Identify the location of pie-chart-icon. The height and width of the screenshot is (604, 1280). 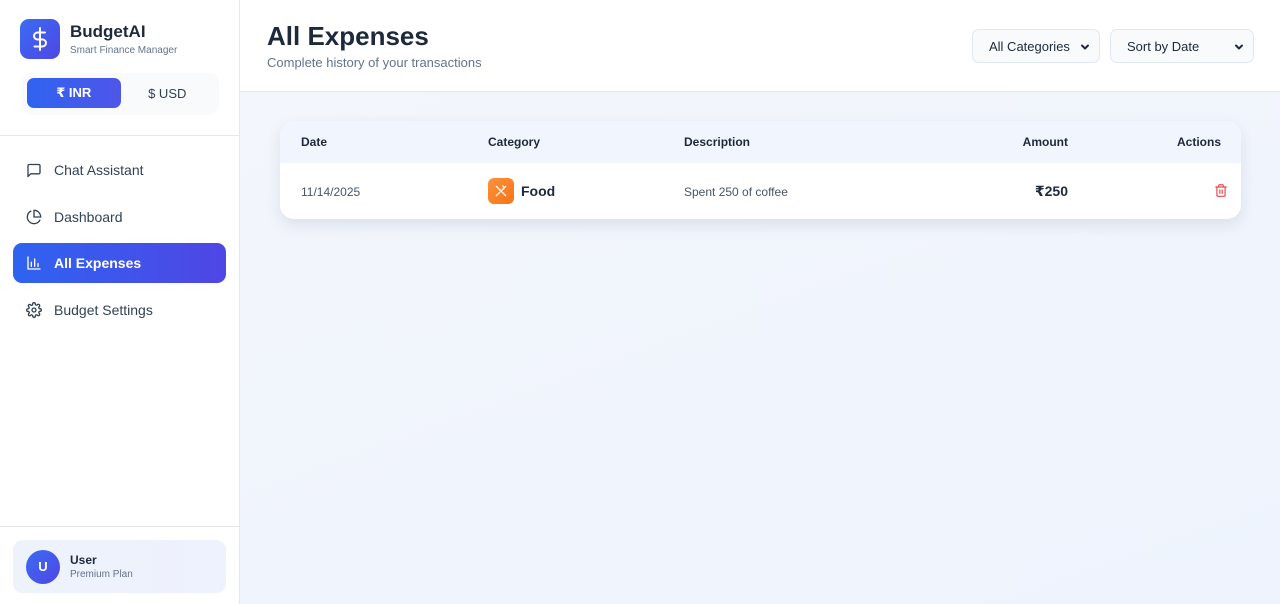
(34, 217).